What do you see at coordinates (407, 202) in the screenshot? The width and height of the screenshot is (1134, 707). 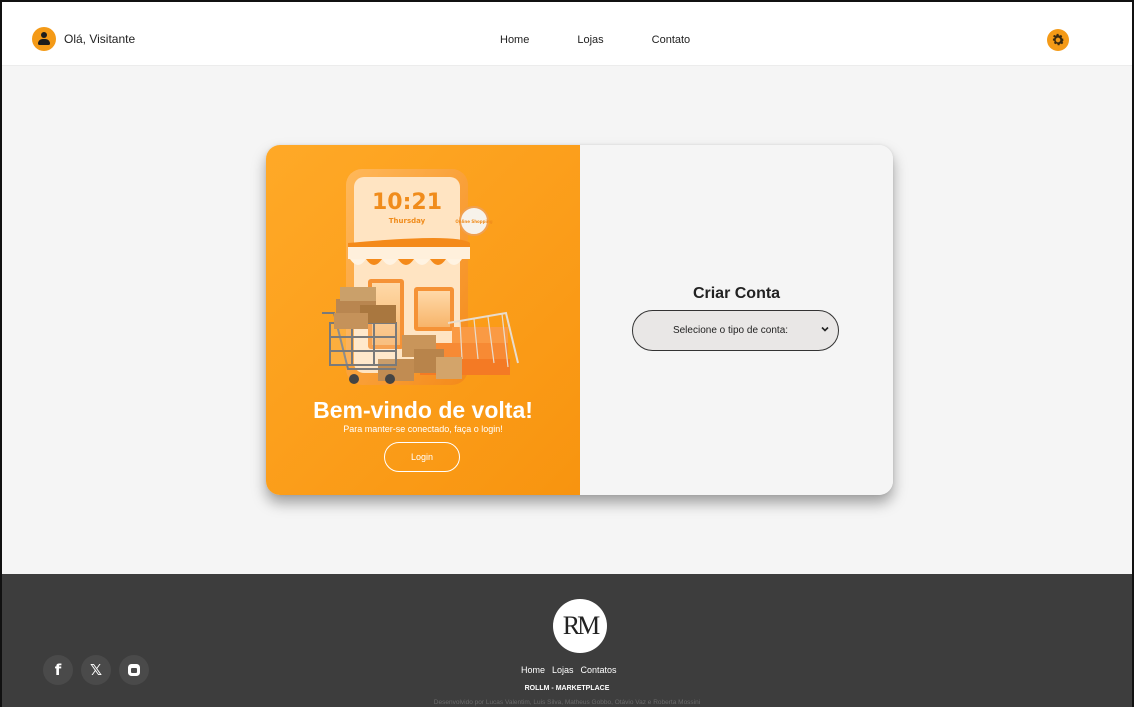 I see `illustration-clock-text: 10:21` at bounding box center [407, 202].